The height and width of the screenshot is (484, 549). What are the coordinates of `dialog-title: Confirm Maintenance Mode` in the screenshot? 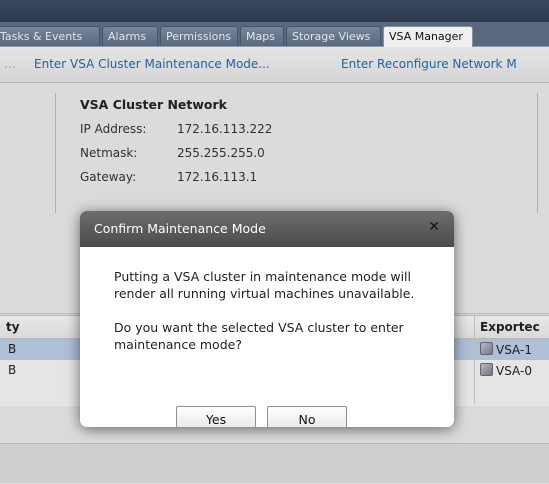 It's located at (180, 228).